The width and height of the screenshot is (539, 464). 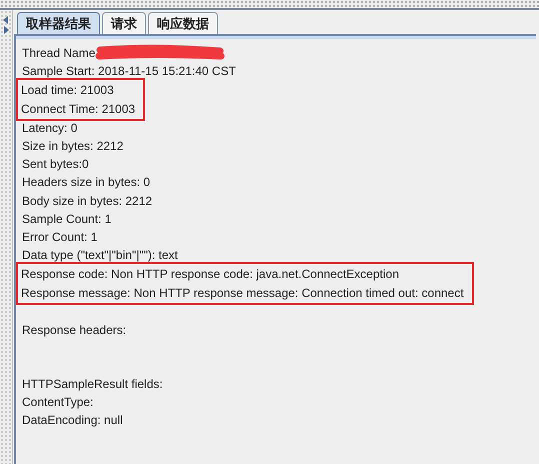 What do you see at coordinates (129, 71) in the screenshot?
I see `result-line: Sample Start: 2018-11-15 15:21:40 CST` at bounding box center [129, 71].